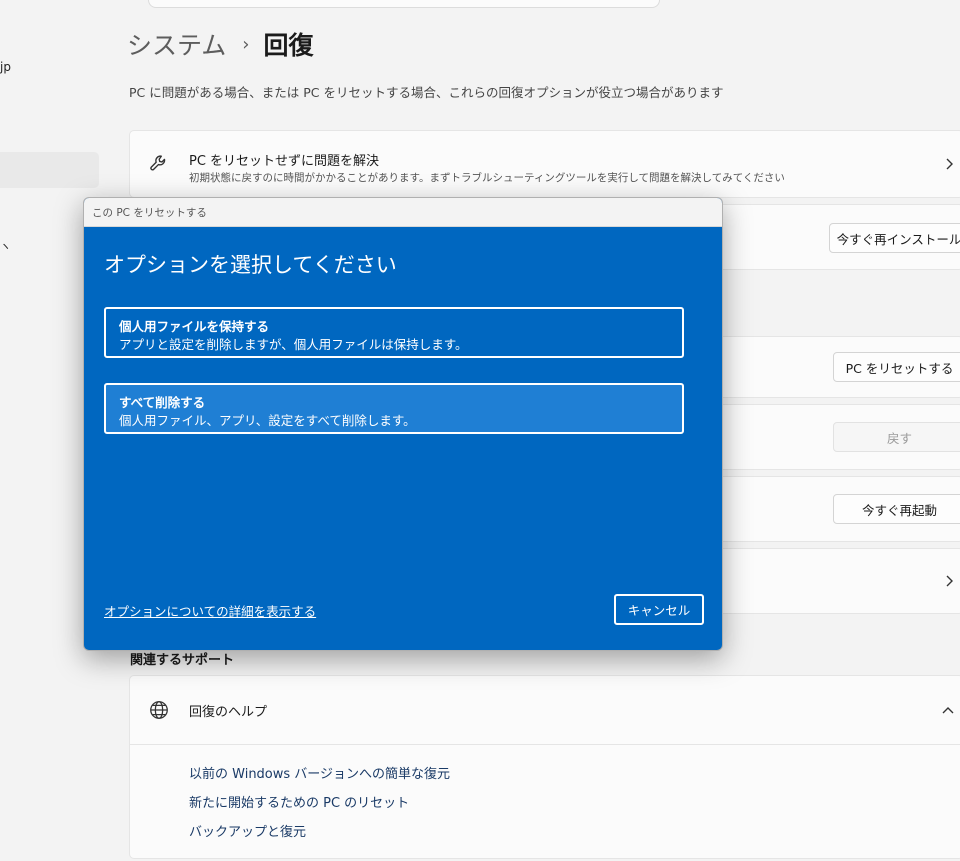 Image resolution: width=960 pixels, height=861 pixels. I want to click on restart-now-button: 今すぐ再起動, so click(896, 509).